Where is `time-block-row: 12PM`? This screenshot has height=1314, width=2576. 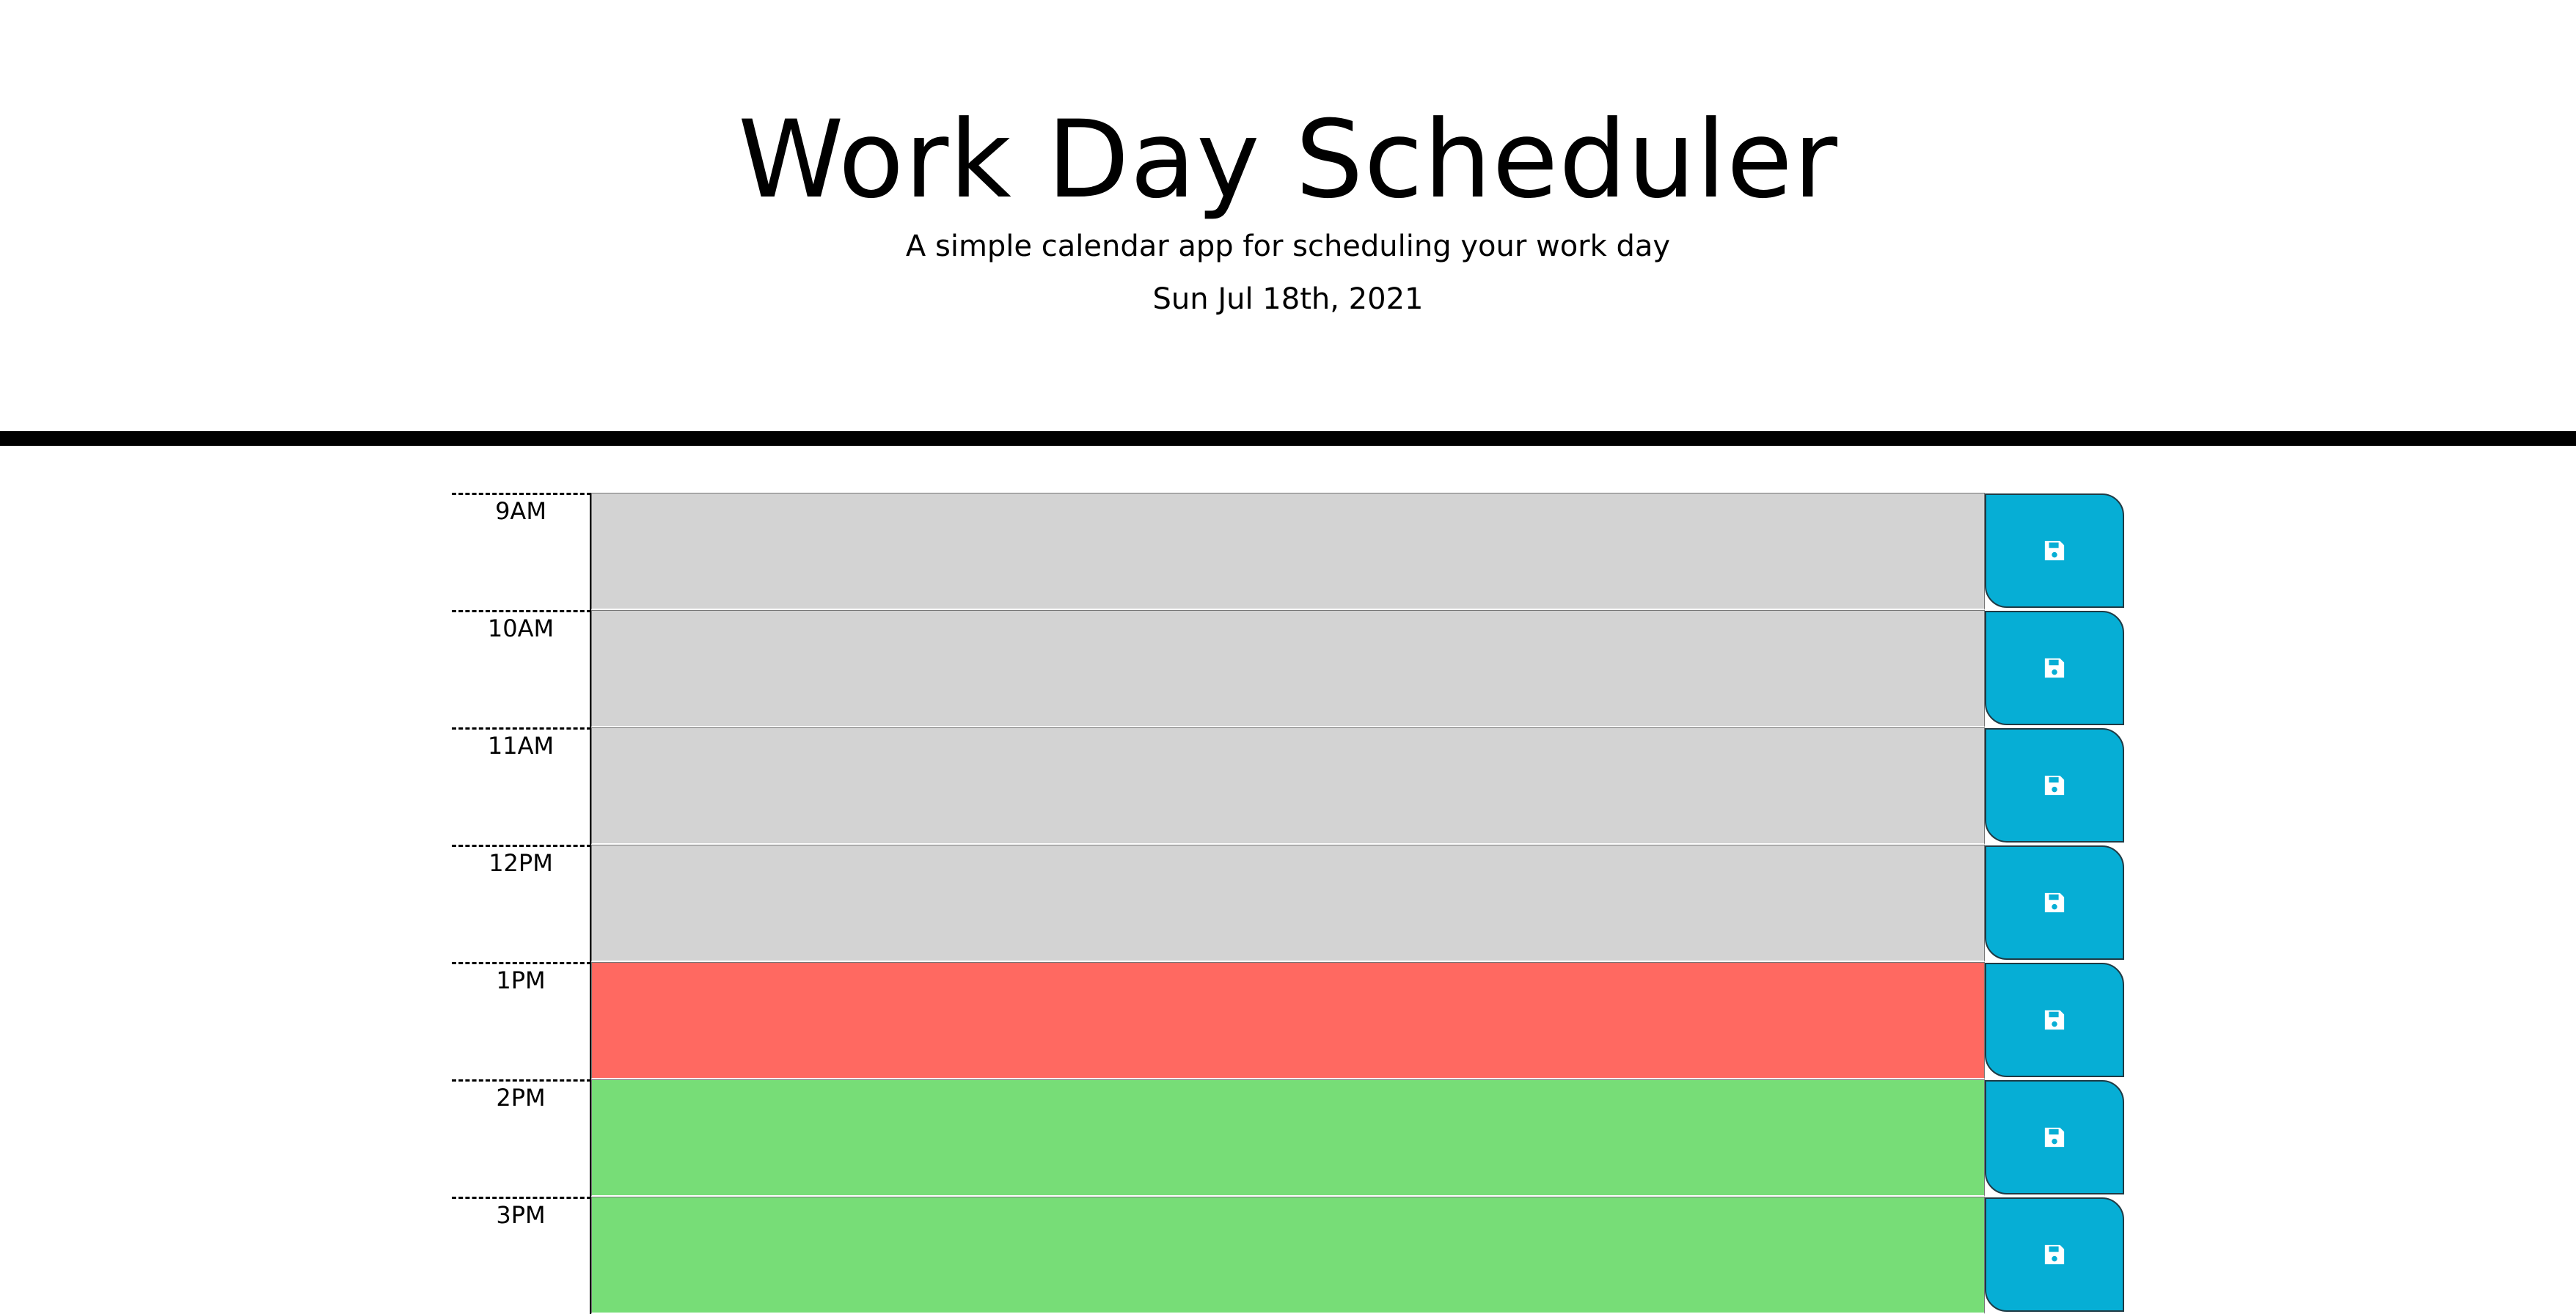
time-block-row: 12PM is located at coordinates (1288, 903).